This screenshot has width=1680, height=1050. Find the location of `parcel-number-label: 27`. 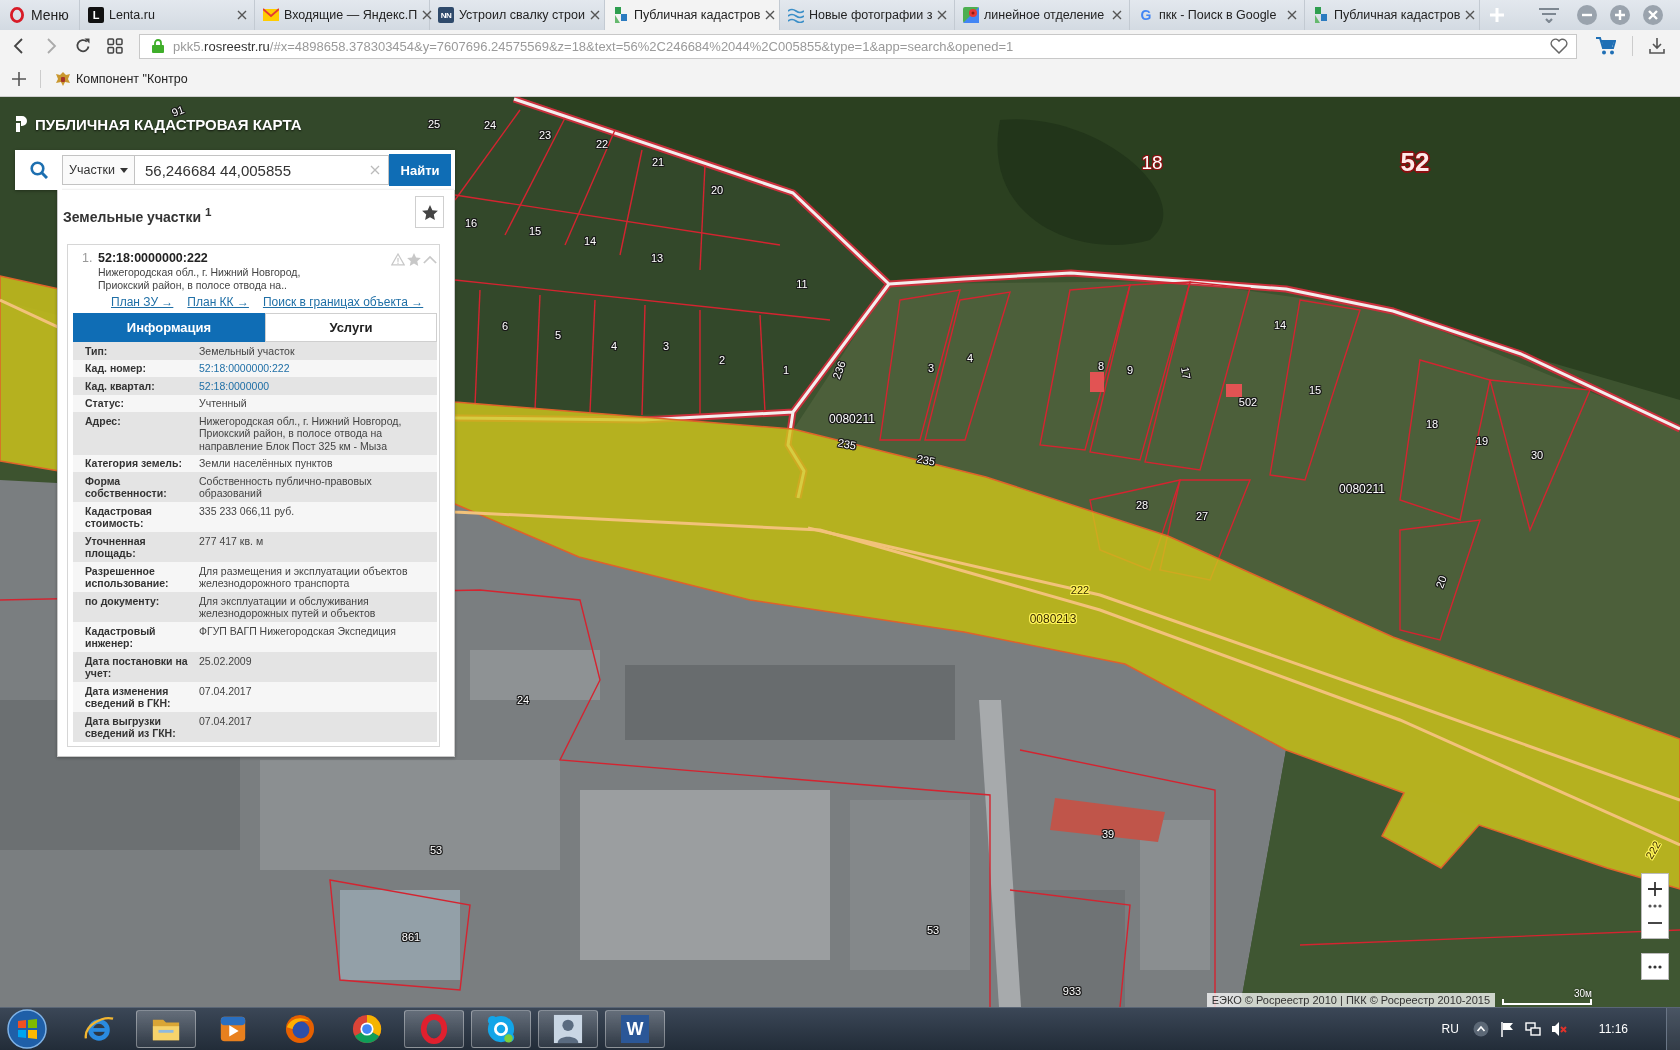

parcel-number-label: 27 is located at coordinates (1202, 516).